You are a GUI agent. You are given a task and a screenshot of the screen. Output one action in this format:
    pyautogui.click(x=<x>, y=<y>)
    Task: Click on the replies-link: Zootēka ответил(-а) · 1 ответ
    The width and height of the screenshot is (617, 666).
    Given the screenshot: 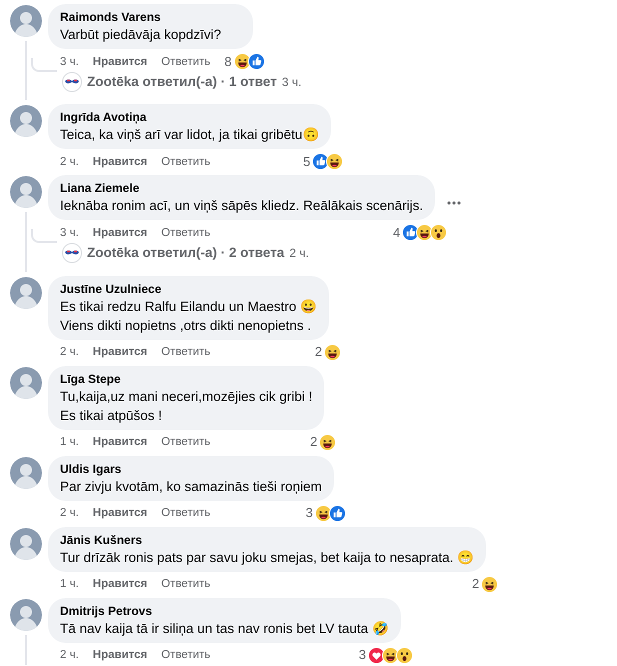 What is the action you would take?
    pyautogui.click(x=182, y=82)
    